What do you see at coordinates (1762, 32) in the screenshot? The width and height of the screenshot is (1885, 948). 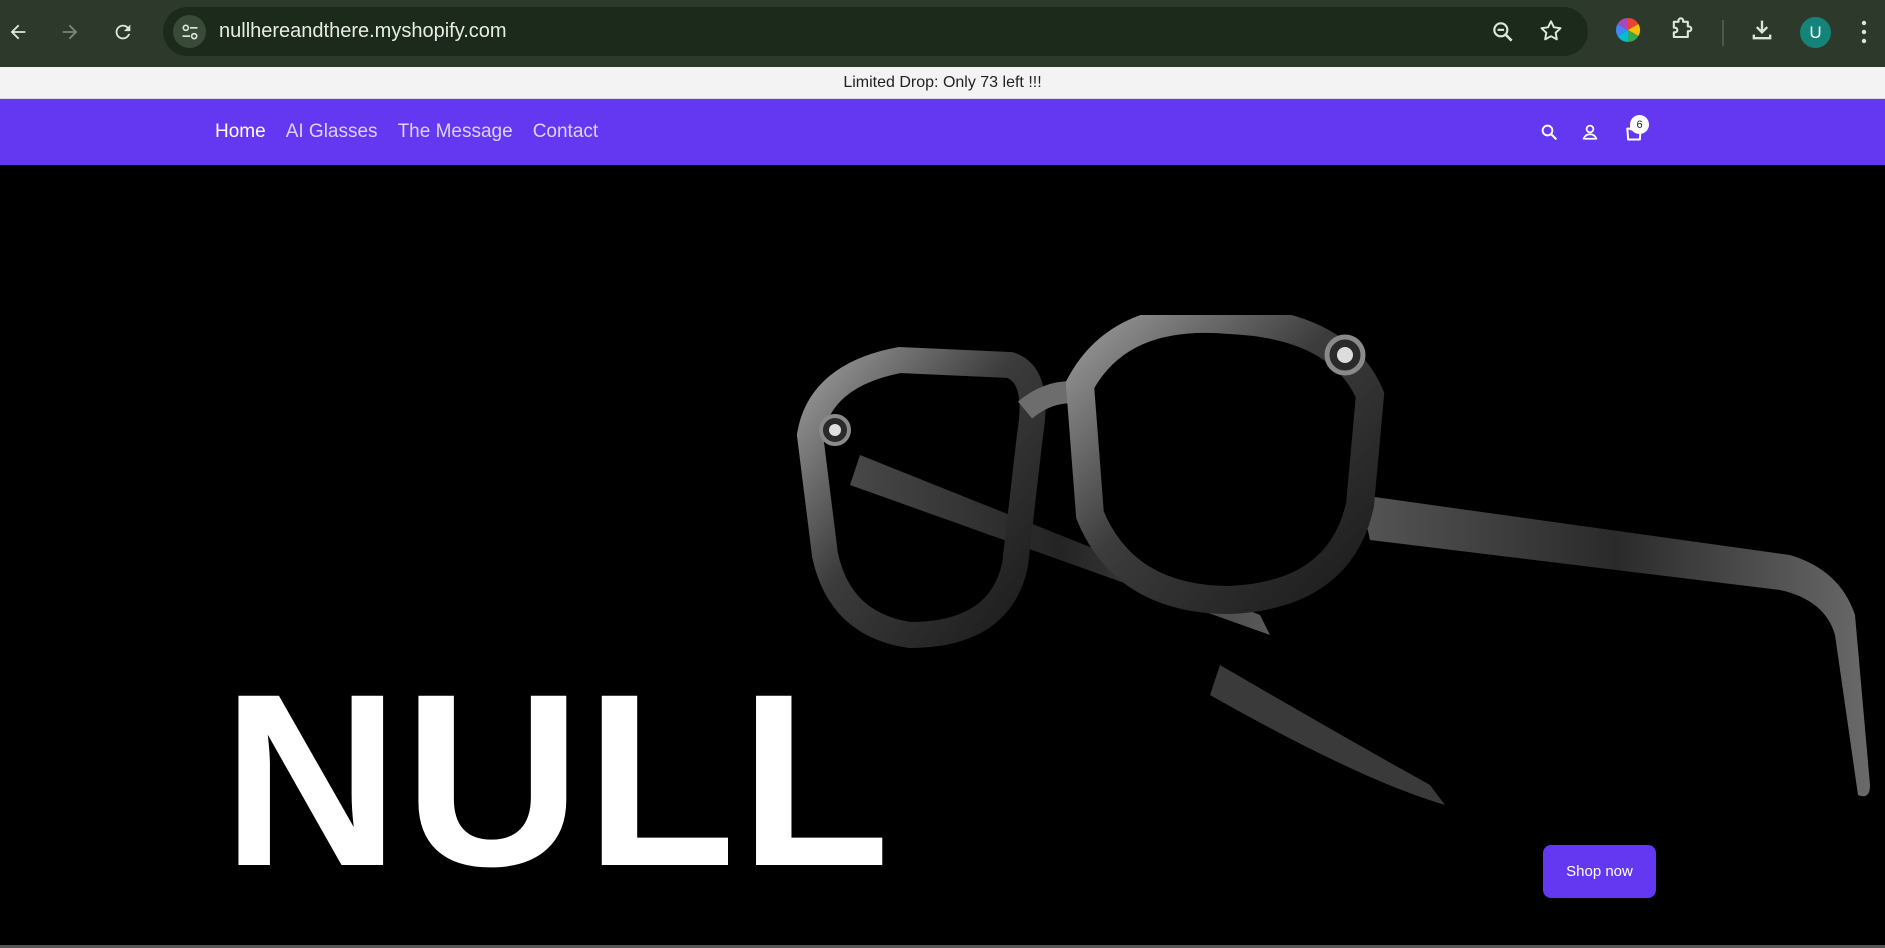 I see `download-icon` at bounding box center [1762, 32].